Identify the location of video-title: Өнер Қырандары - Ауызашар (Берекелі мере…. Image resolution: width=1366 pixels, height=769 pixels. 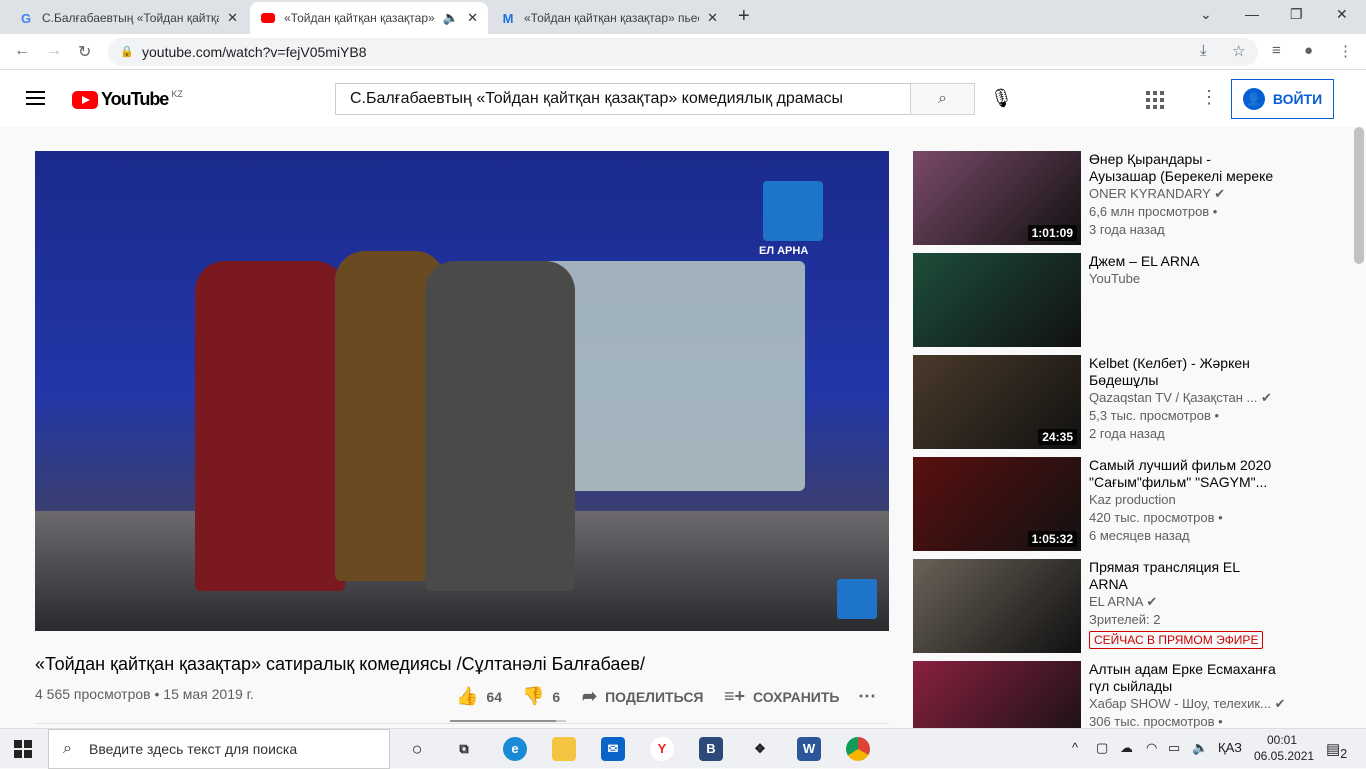
(1184, 168).